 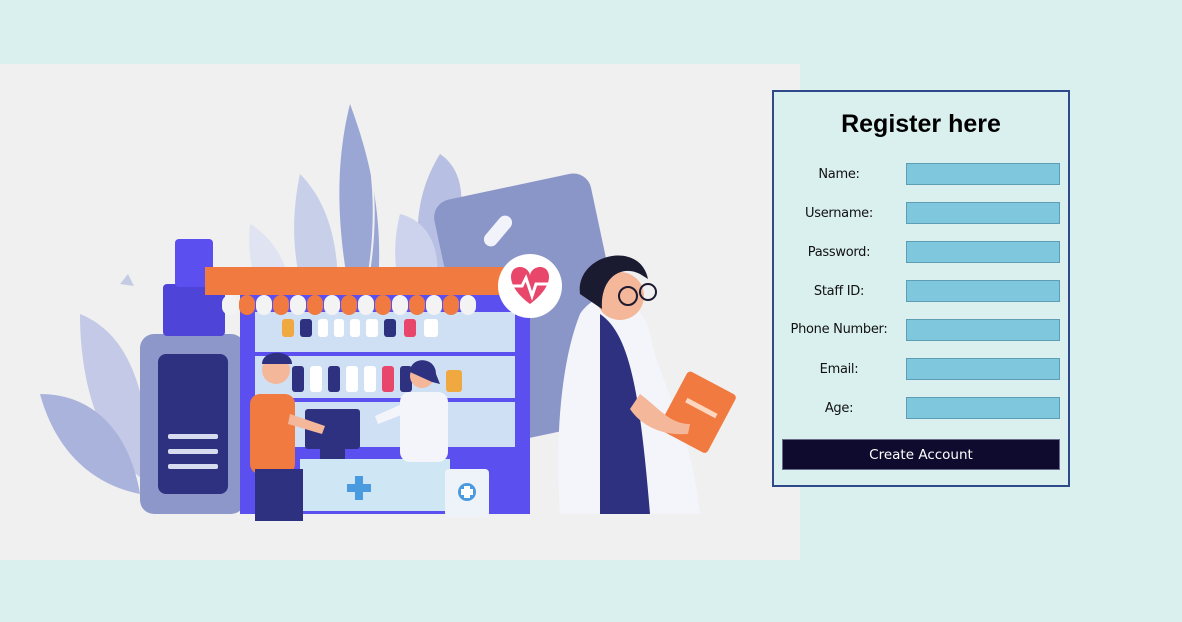 I want to click on email-label: Email:, so click(x=839, y=369).